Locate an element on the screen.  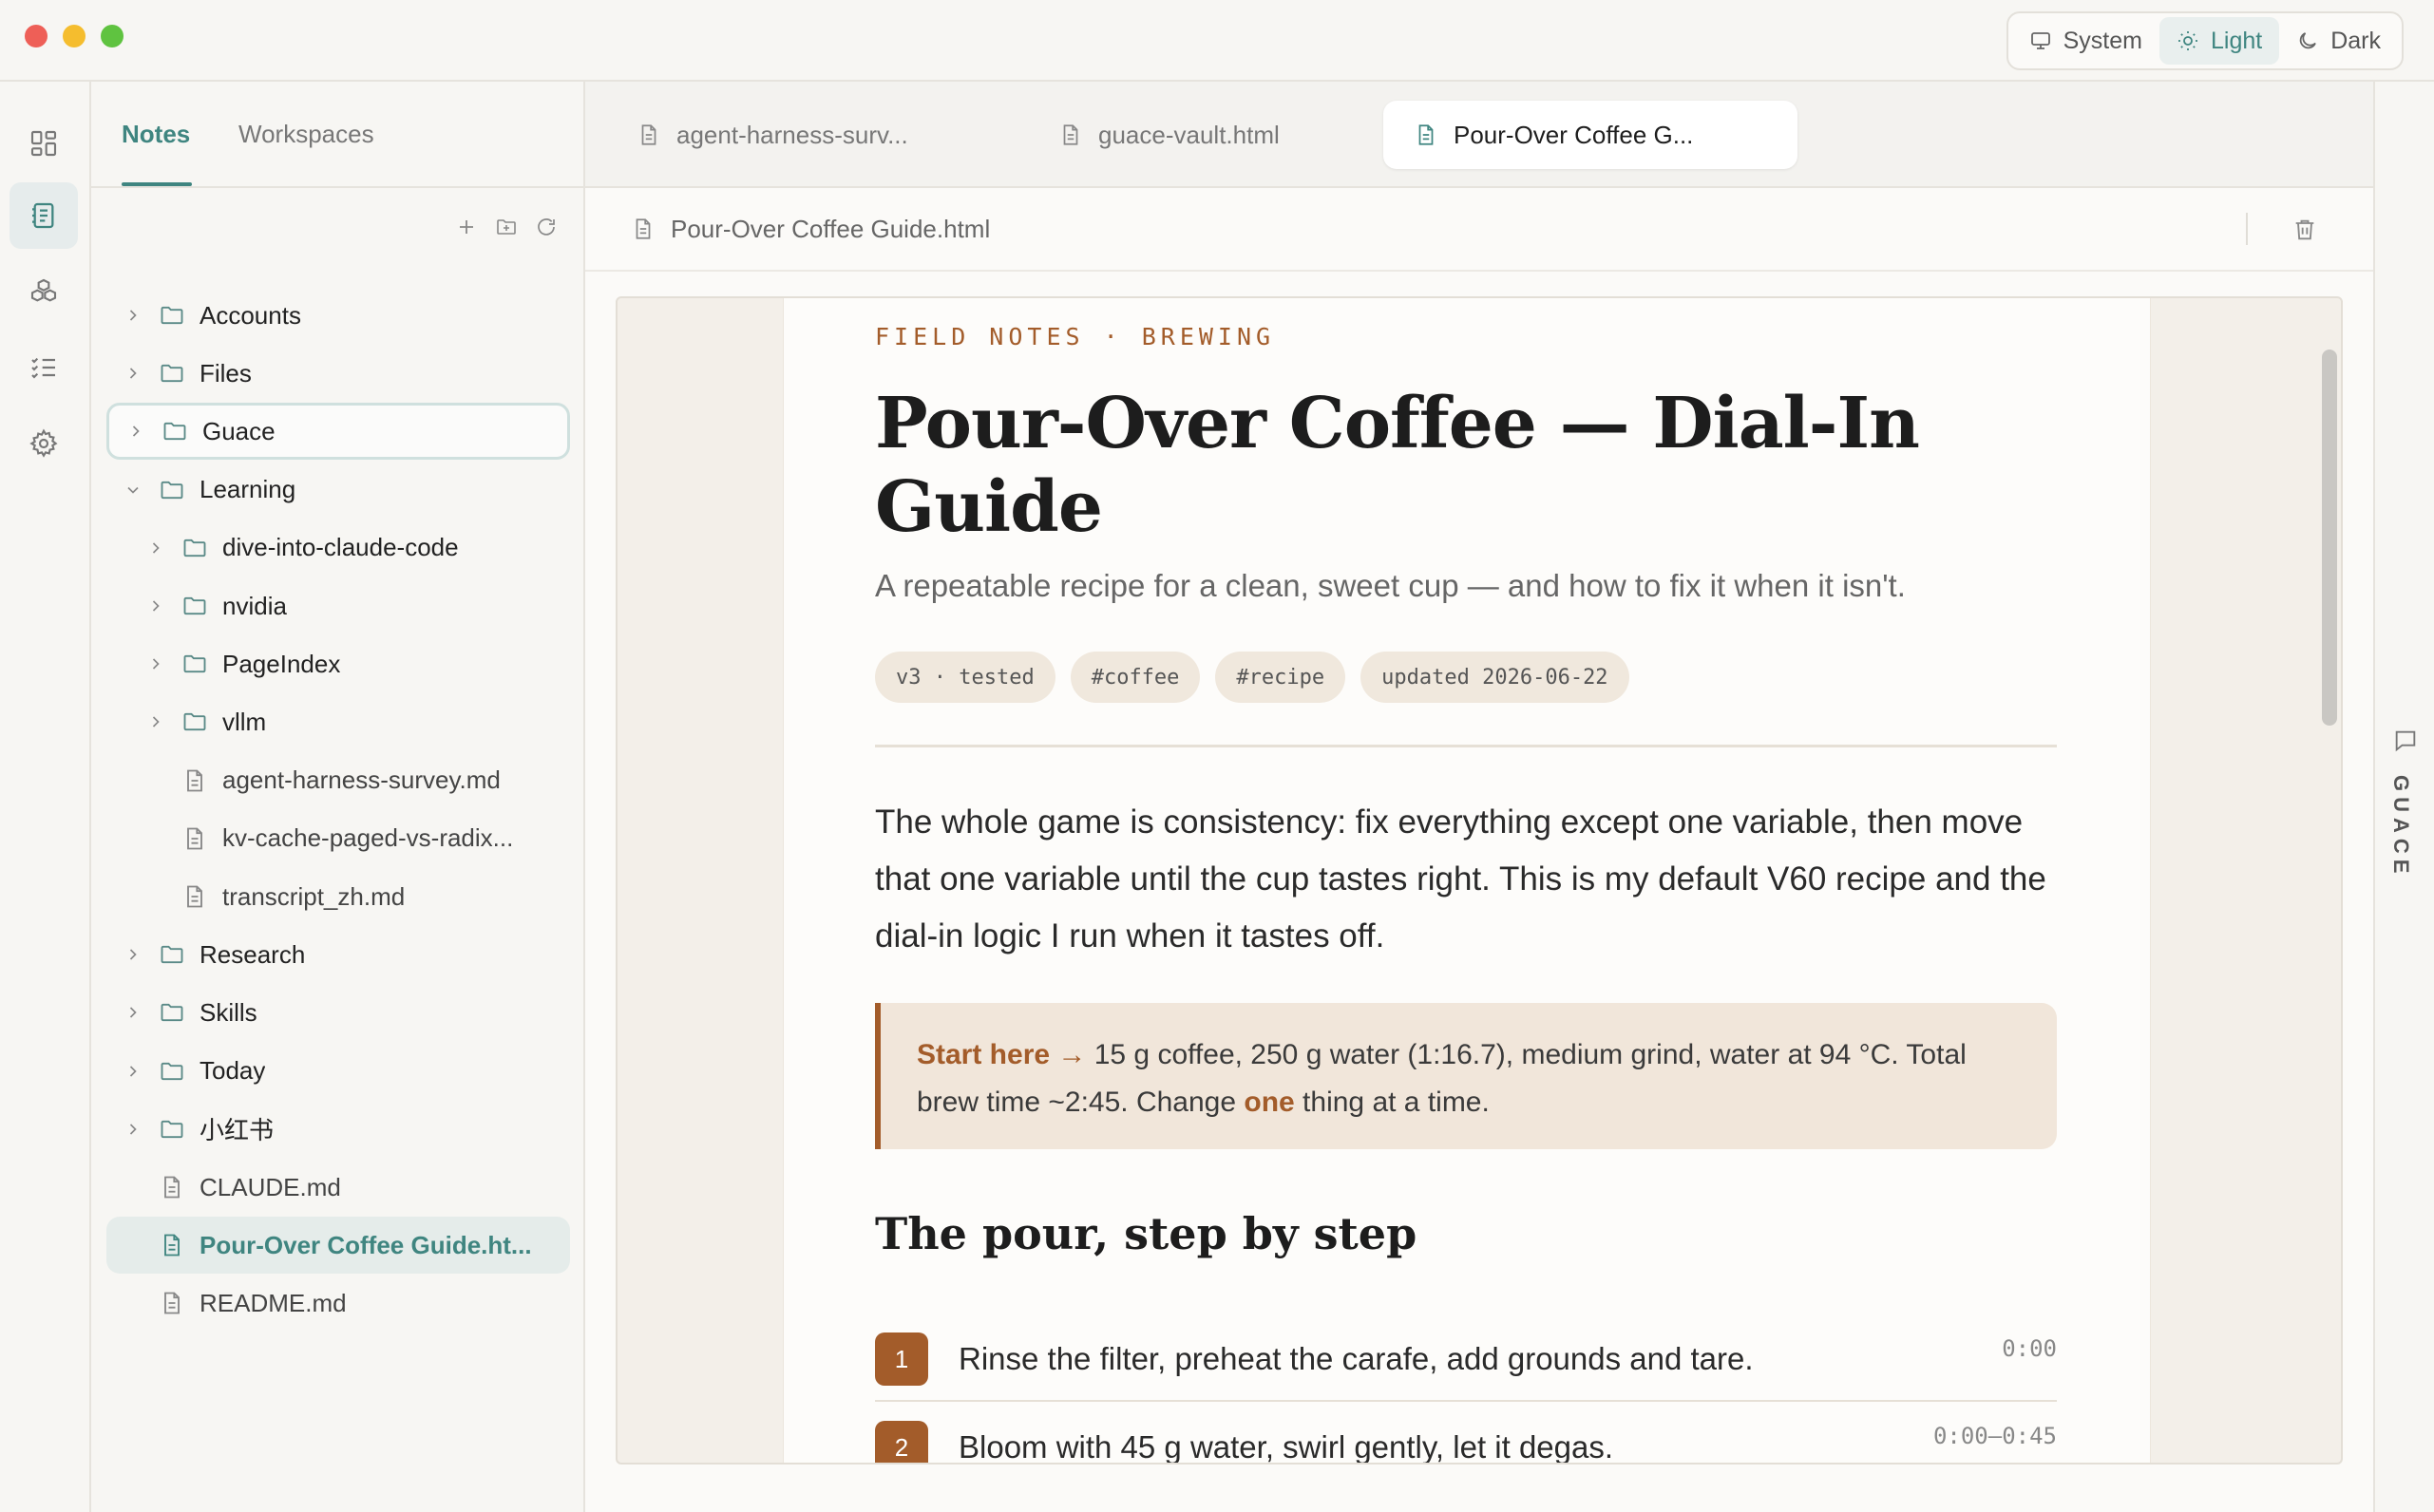
tag-chip: v3 · tested is located at coordinates (965, 678).